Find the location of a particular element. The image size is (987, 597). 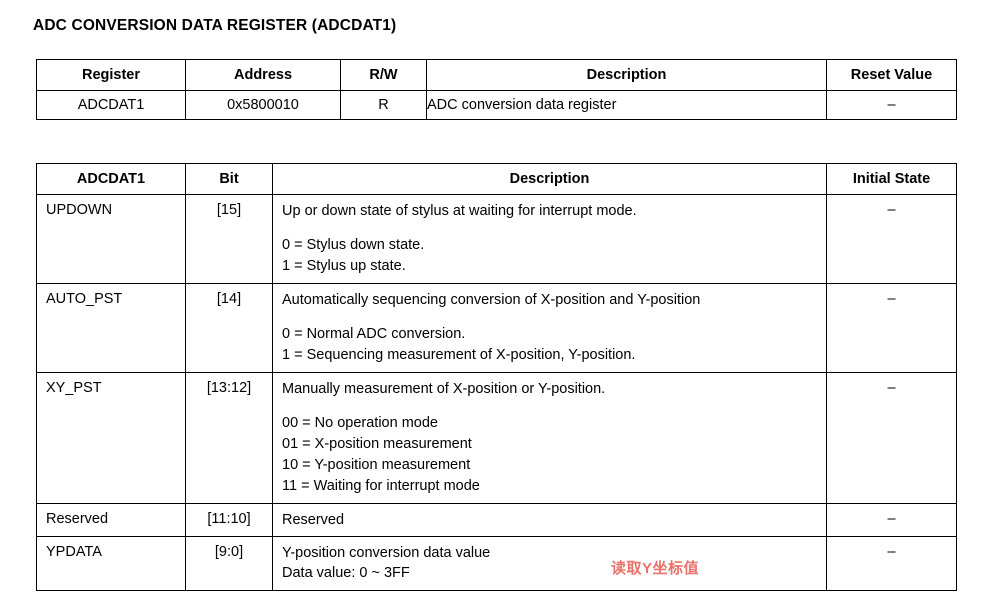

page-title: ADC CONVERSION DATA REGISTER (ADCDAT1) is located at coordinates (215, 25).